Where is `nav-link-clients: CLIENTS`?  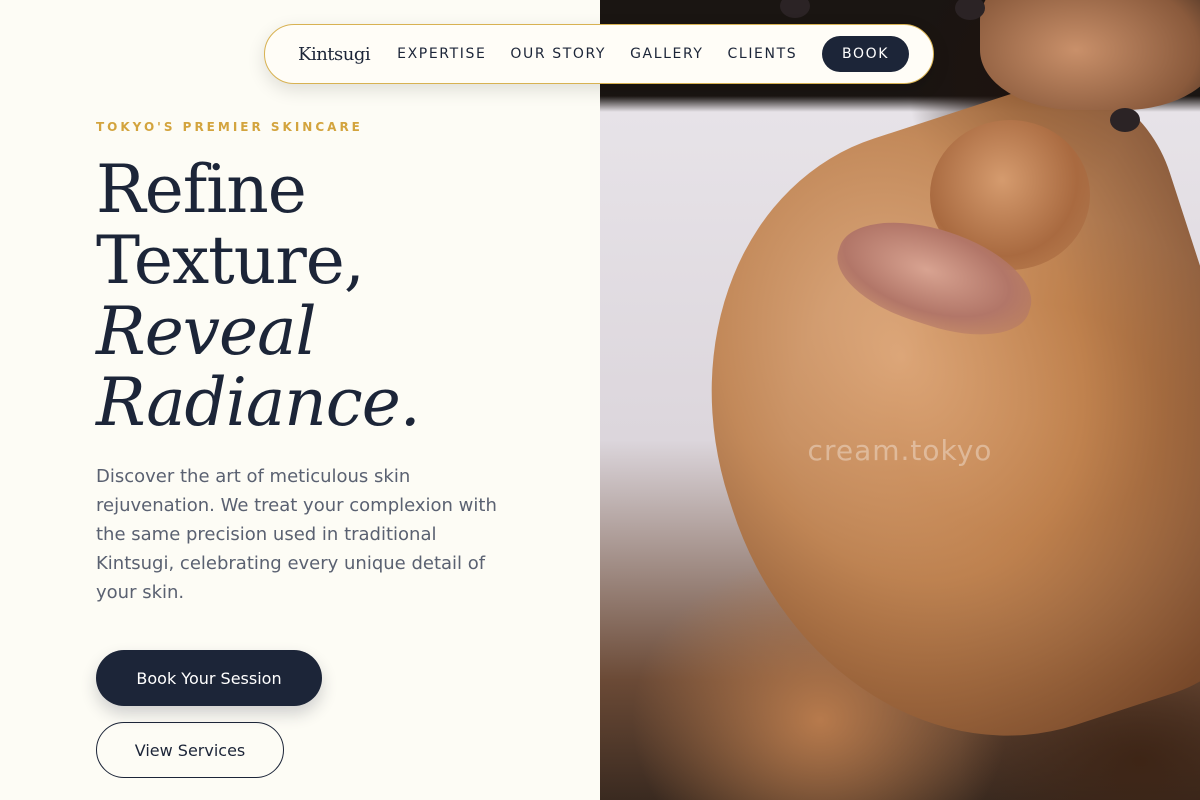 nav-link-clients: CLIENTS is located at coordinates (763, 54).